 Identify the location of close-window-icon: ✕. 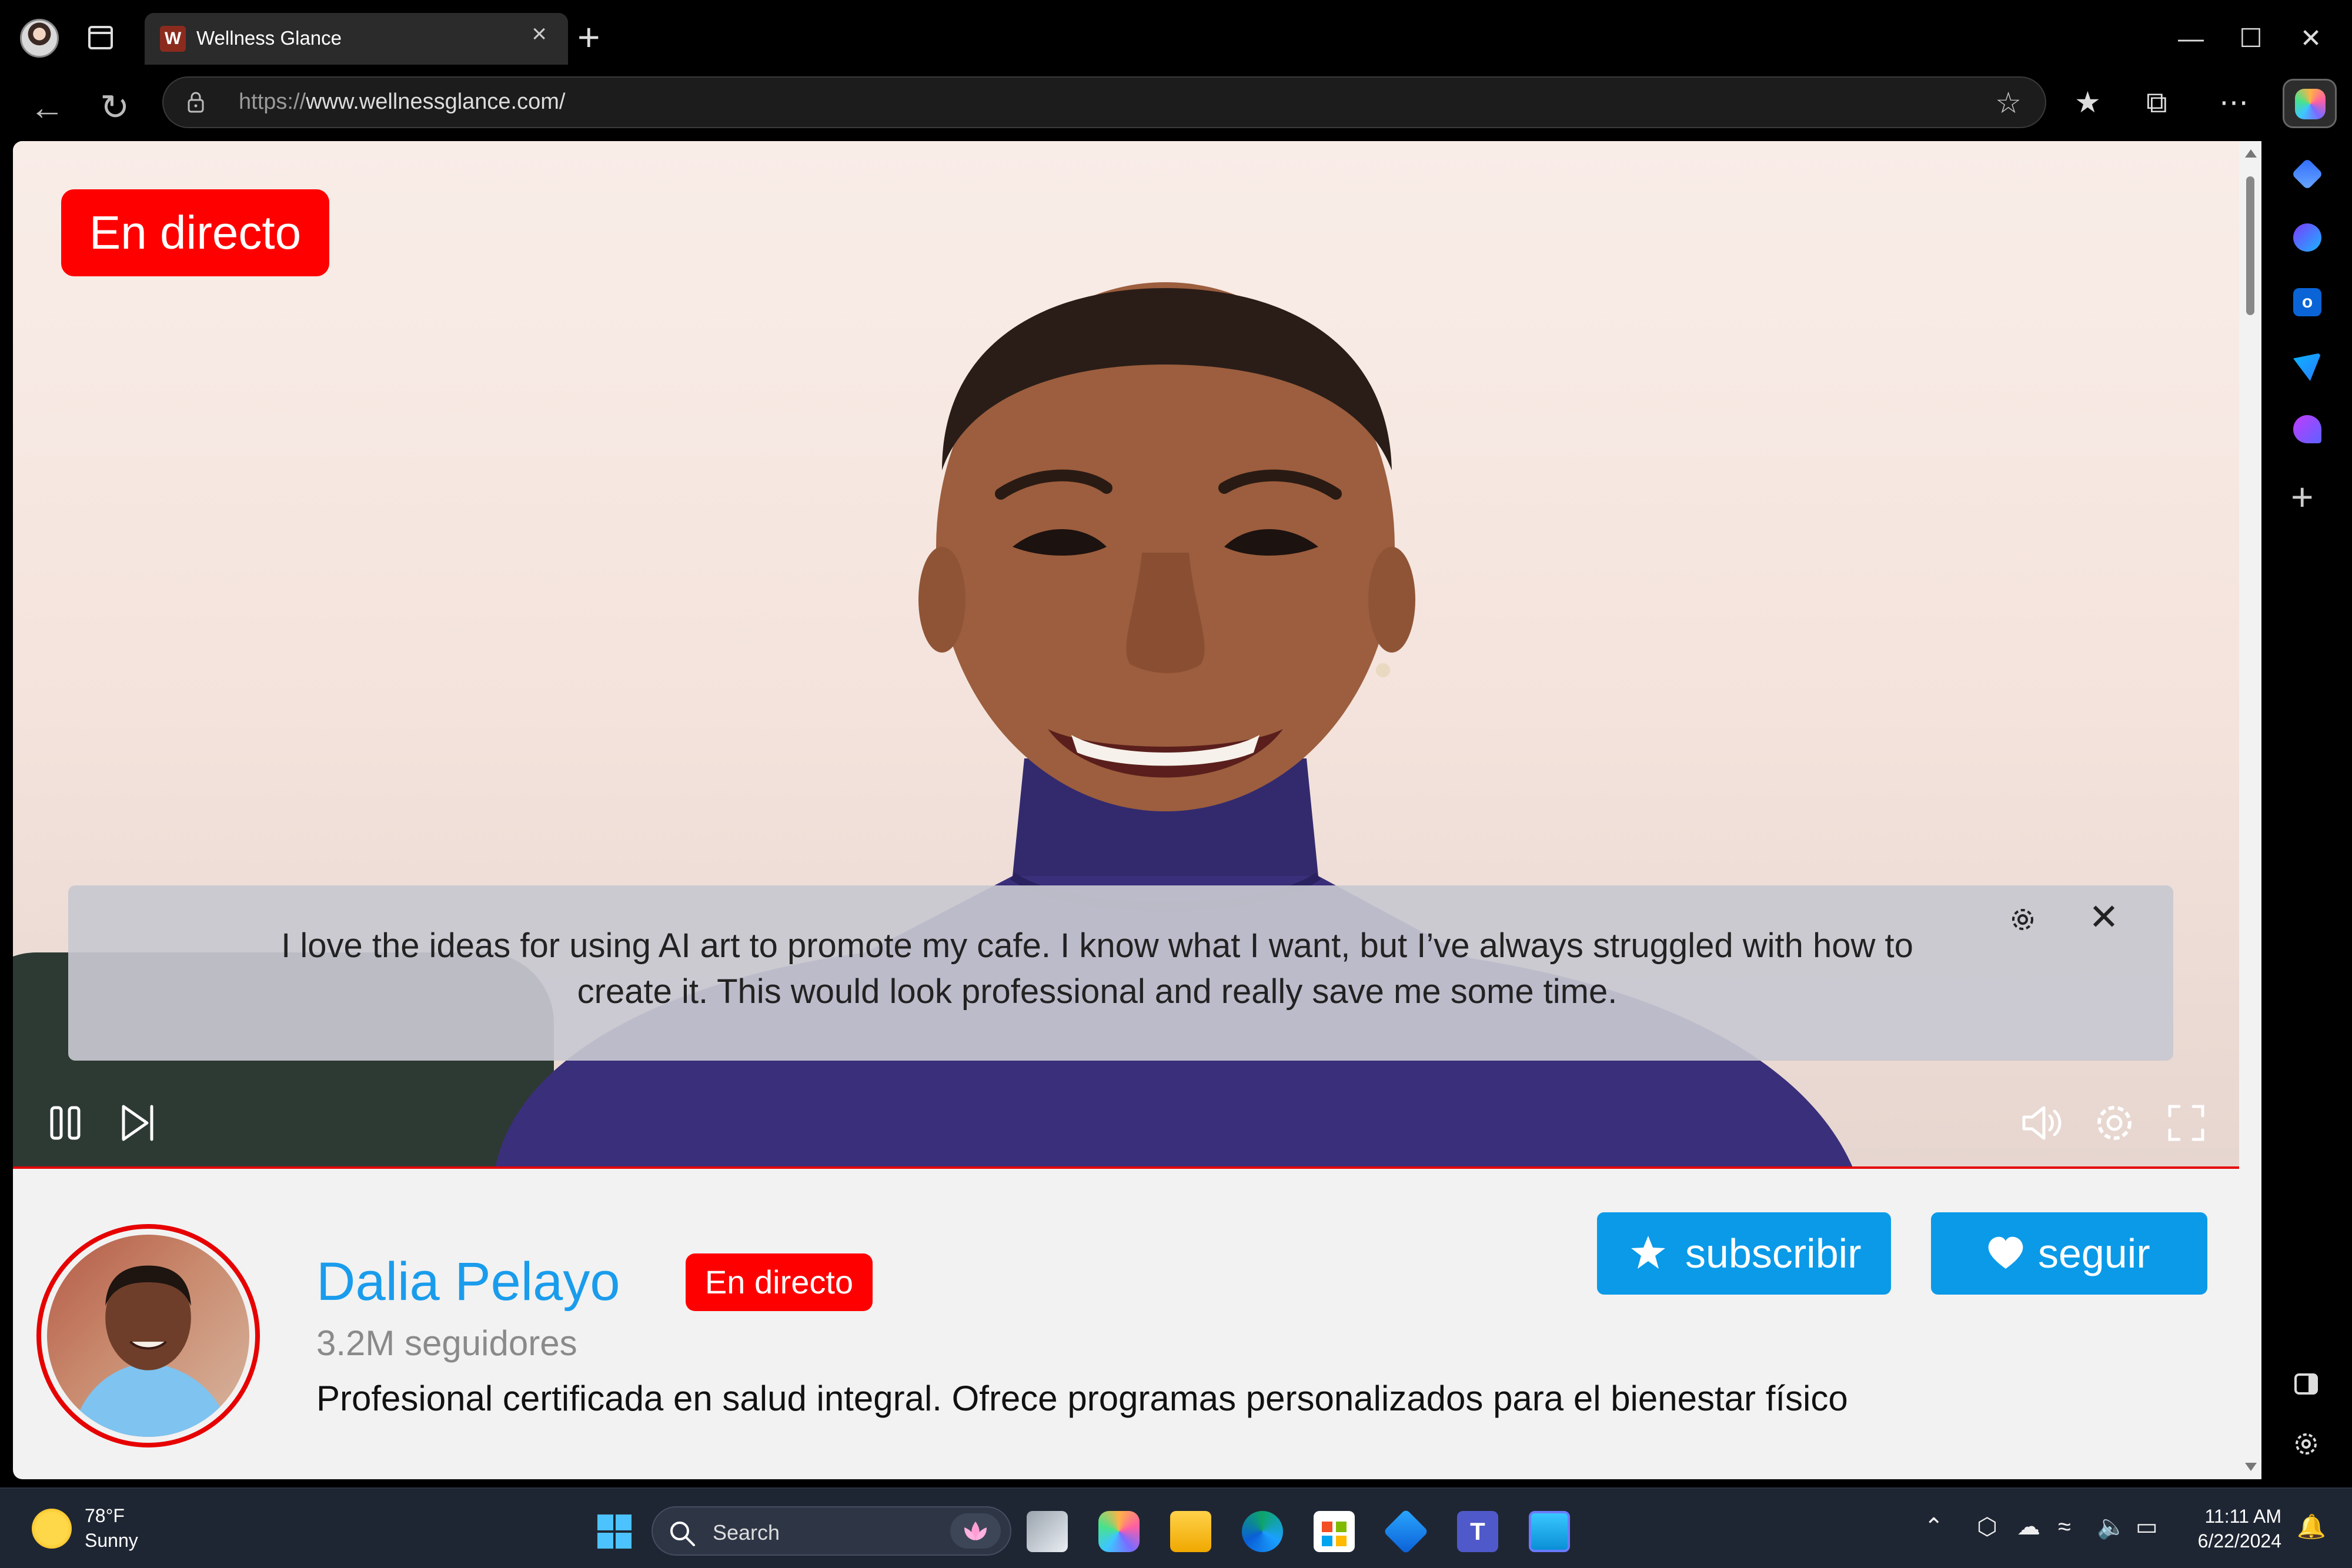
(2310, 38).